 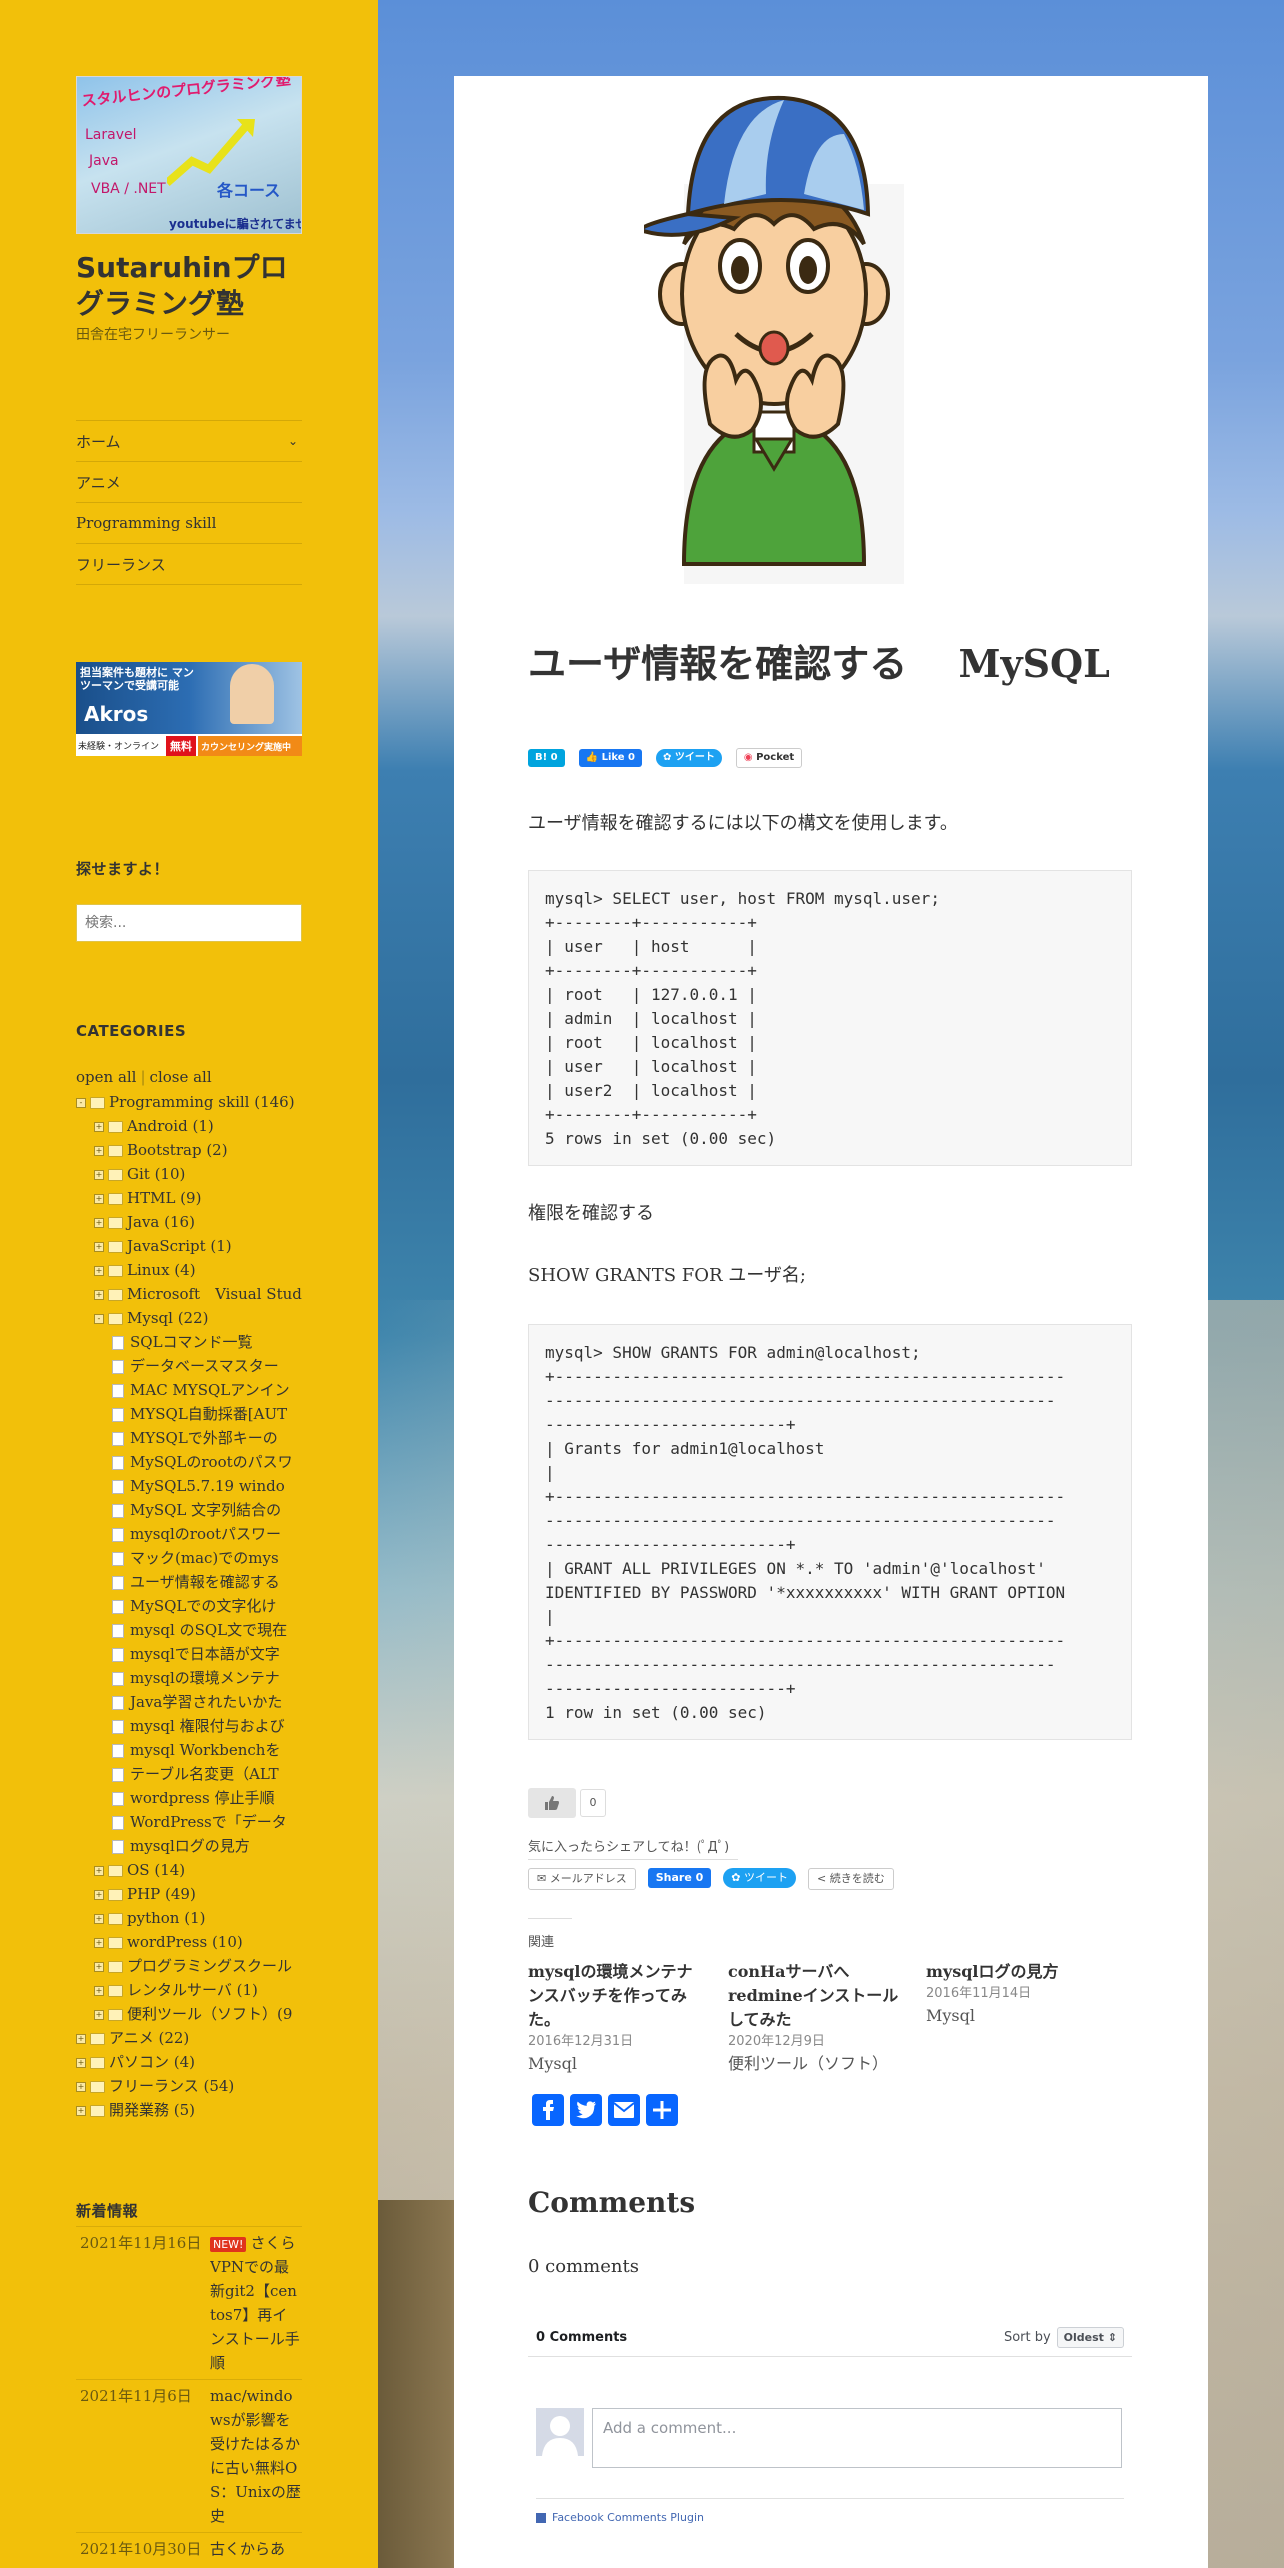 I want to click on category-label: Bootstrap (2), so click(x=177, y=1150).